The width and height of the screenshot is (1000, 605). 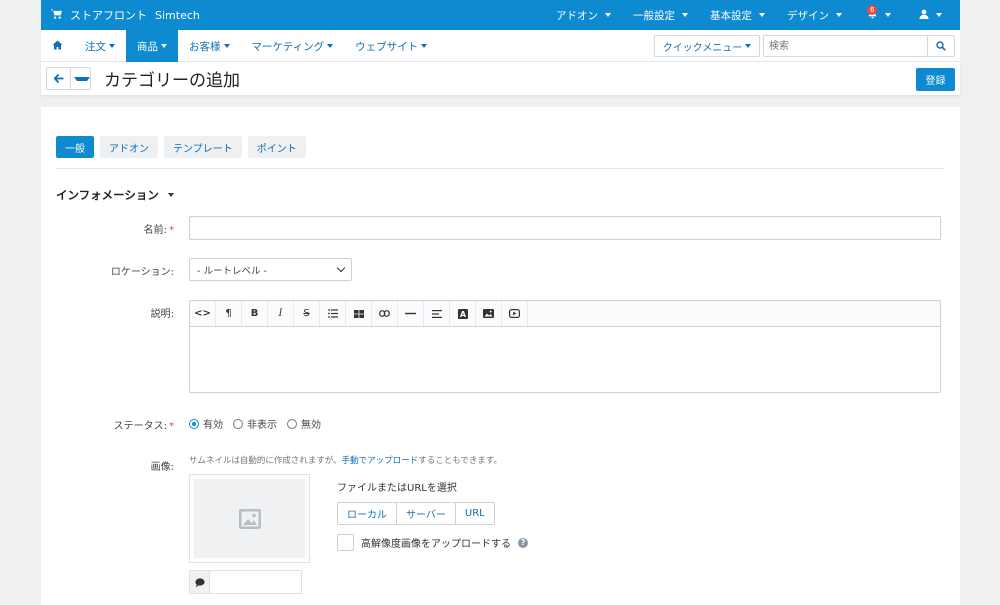 What do you see at coordinates (425, 513) in the screenshot?
I see `server-upload-button: サーバー` at bounding box center [425, 513].